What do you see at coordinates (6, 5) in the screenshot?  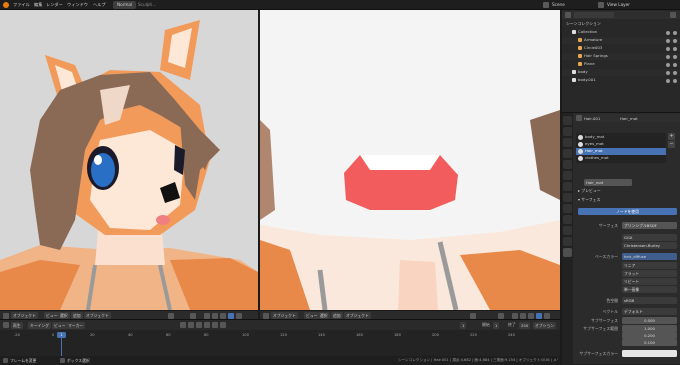 I see `blender-logo-icon` at bounding box center [6, 5].